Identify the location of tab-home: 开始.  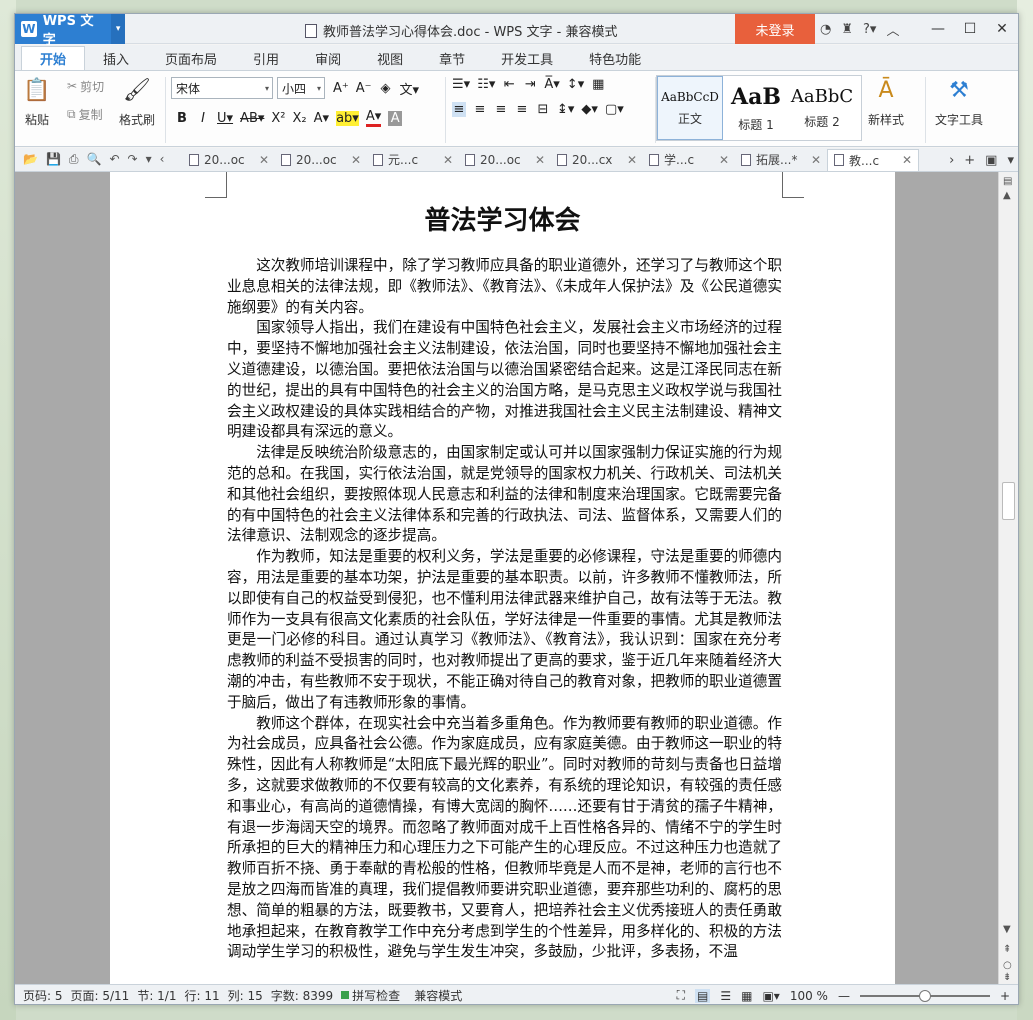
(53, 58).